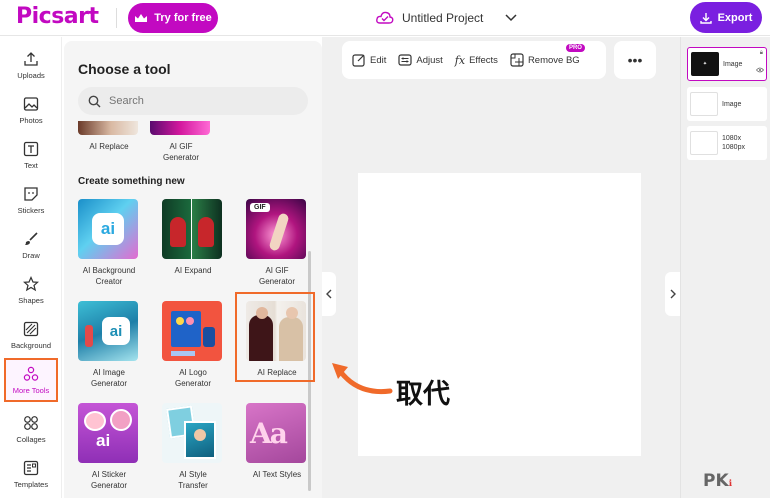 The image size is (770, 498). I want to click on rail-item-collages: Collages, so click(31, 429).